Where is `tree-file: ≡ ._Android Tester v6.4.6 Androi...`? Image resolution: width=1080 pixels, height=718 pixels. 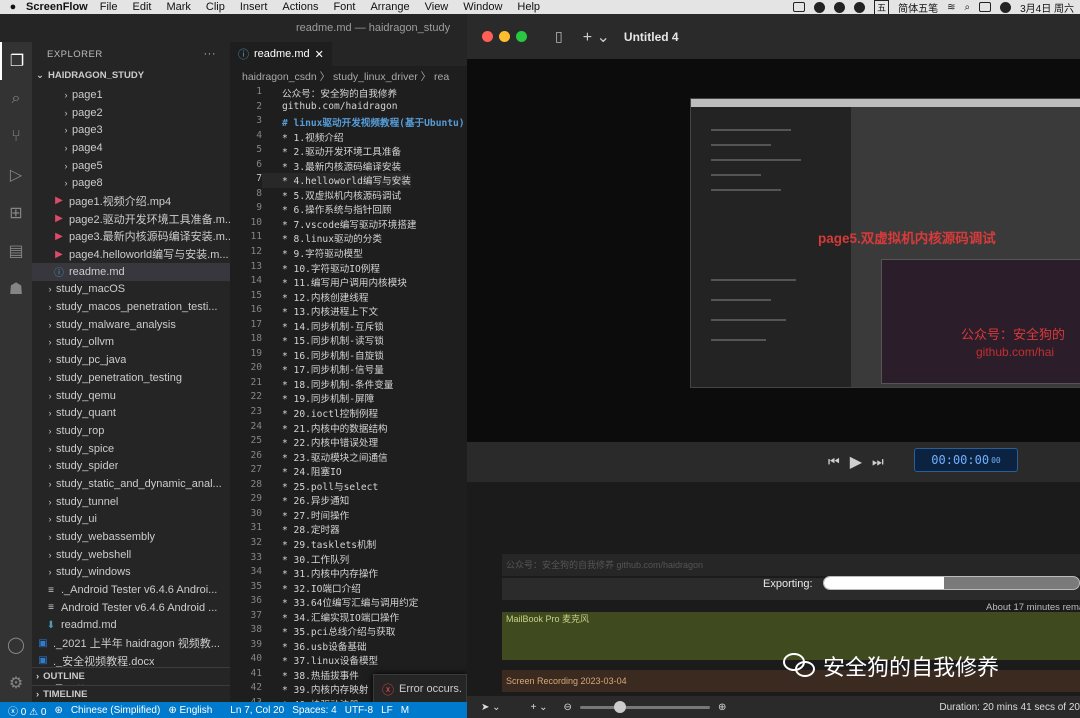 tree-file: ≡ ._Android Tester v6.4.6 Androi... is located at coordinates (131, 590).